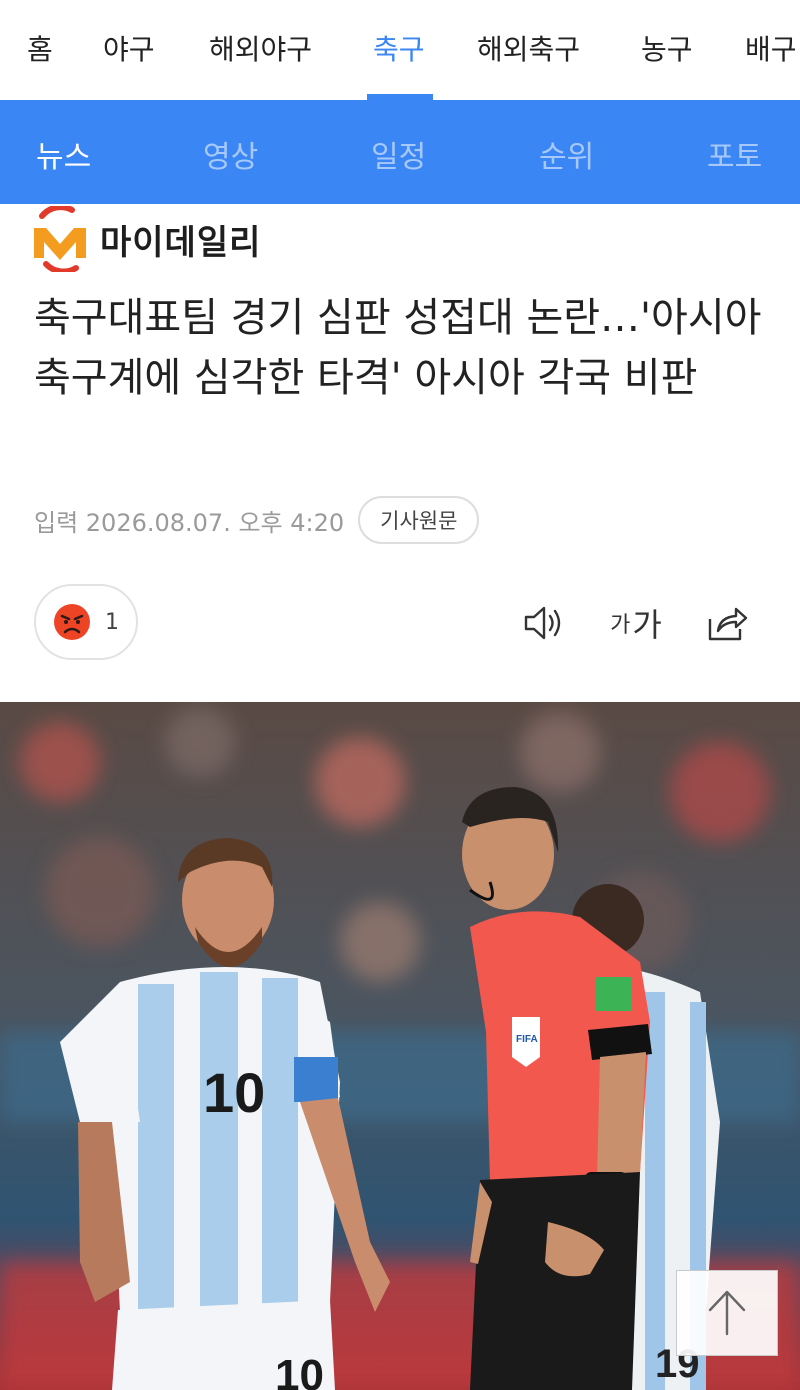 The height and width of the screenshot is (1390, 800). What do you see at coordinates (60, 239) in the screenshot?
I see `mydaily-logo-icon` at bounding box center [60, 239].